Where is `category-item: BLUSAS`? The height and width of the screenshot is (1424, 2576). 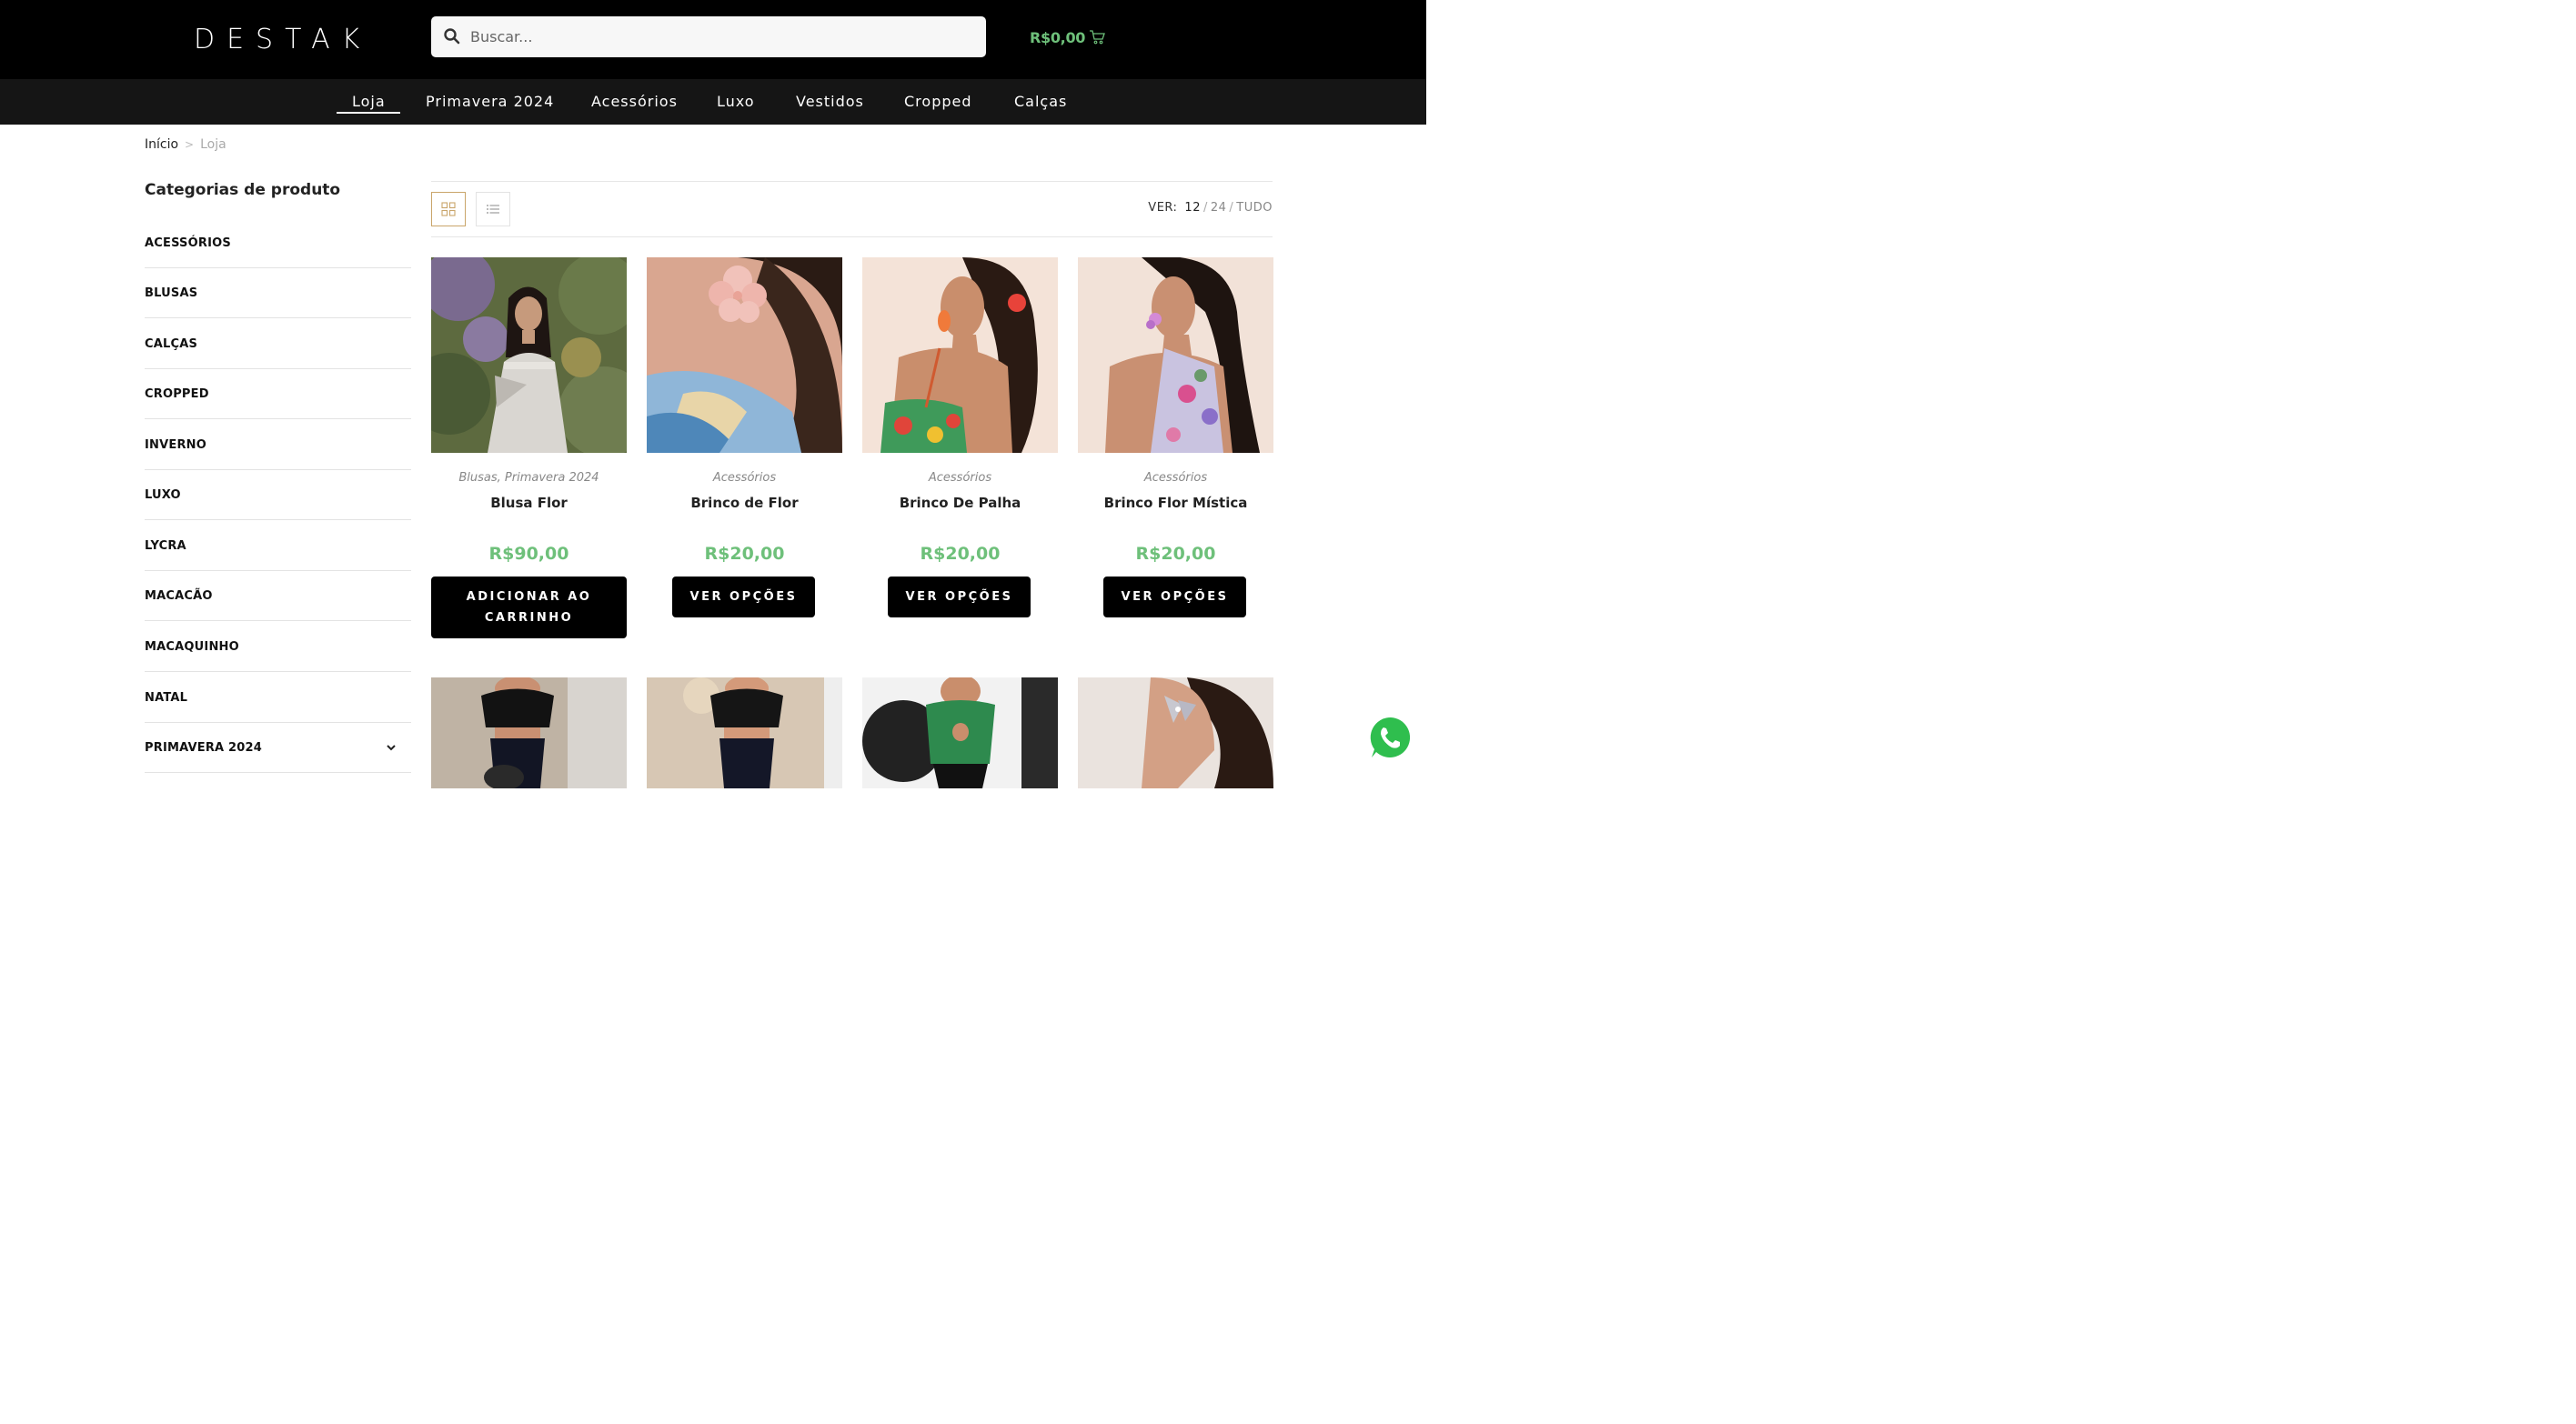 category-item: BLUSAS is located at coordinates (278, 293).